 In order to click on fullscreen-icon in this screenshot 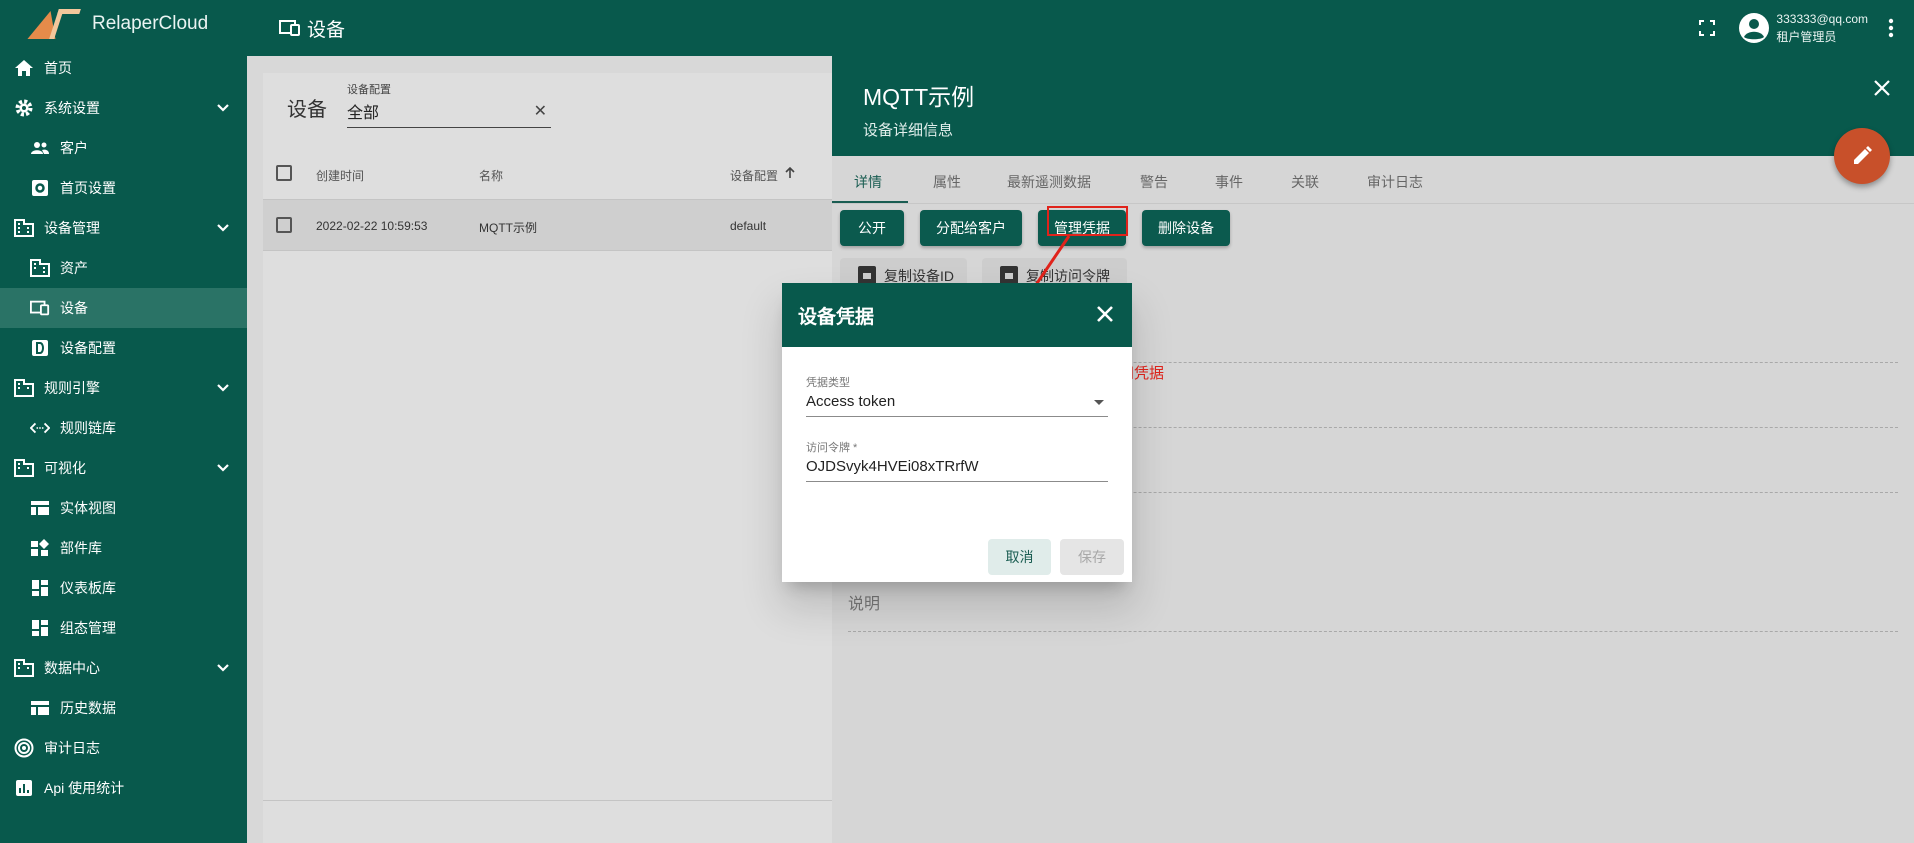, I will do `click(1707, 28)`.